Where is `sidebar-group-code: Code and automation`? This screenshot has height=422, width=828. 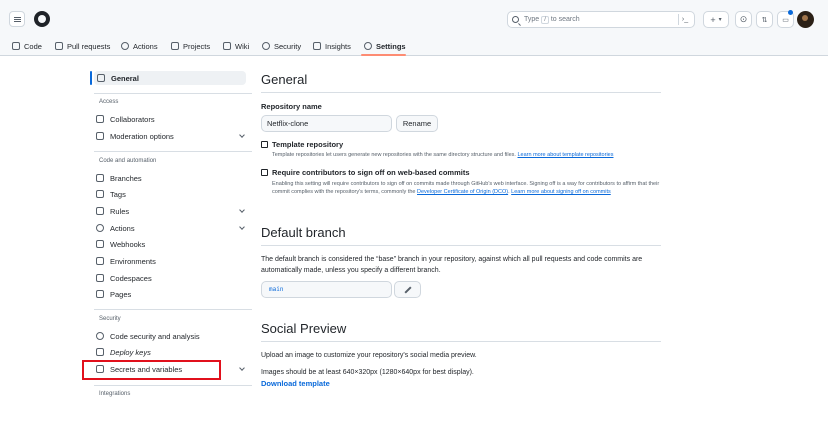
sidebar-group-code: Code and automation is located at coordinates (128, 161).